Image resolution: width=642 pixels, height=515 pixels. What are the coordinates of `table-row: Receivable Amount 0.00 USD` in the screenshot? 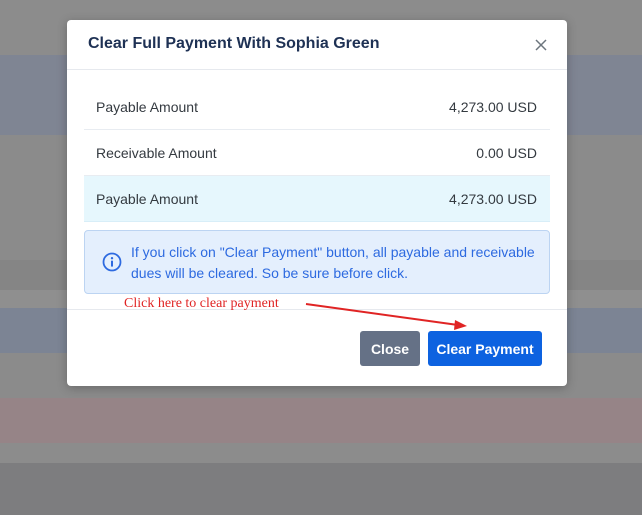 It's located at (317, 153).